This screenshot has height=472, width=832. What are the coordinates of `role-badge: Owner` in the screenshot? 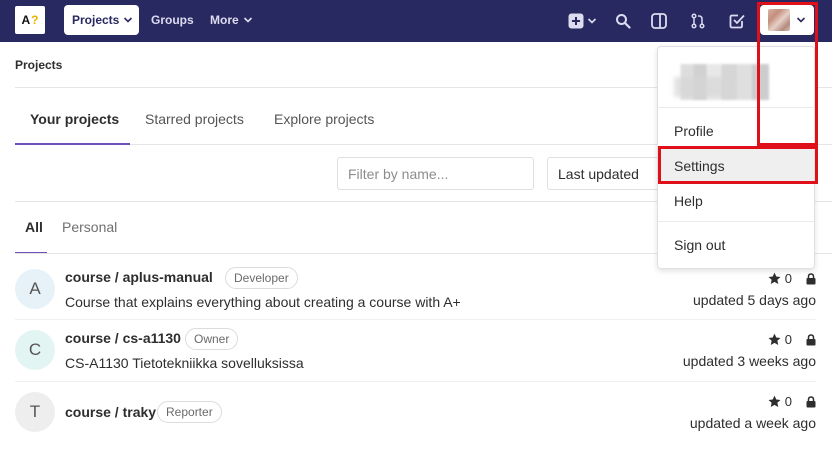 It's located at (212, 339).